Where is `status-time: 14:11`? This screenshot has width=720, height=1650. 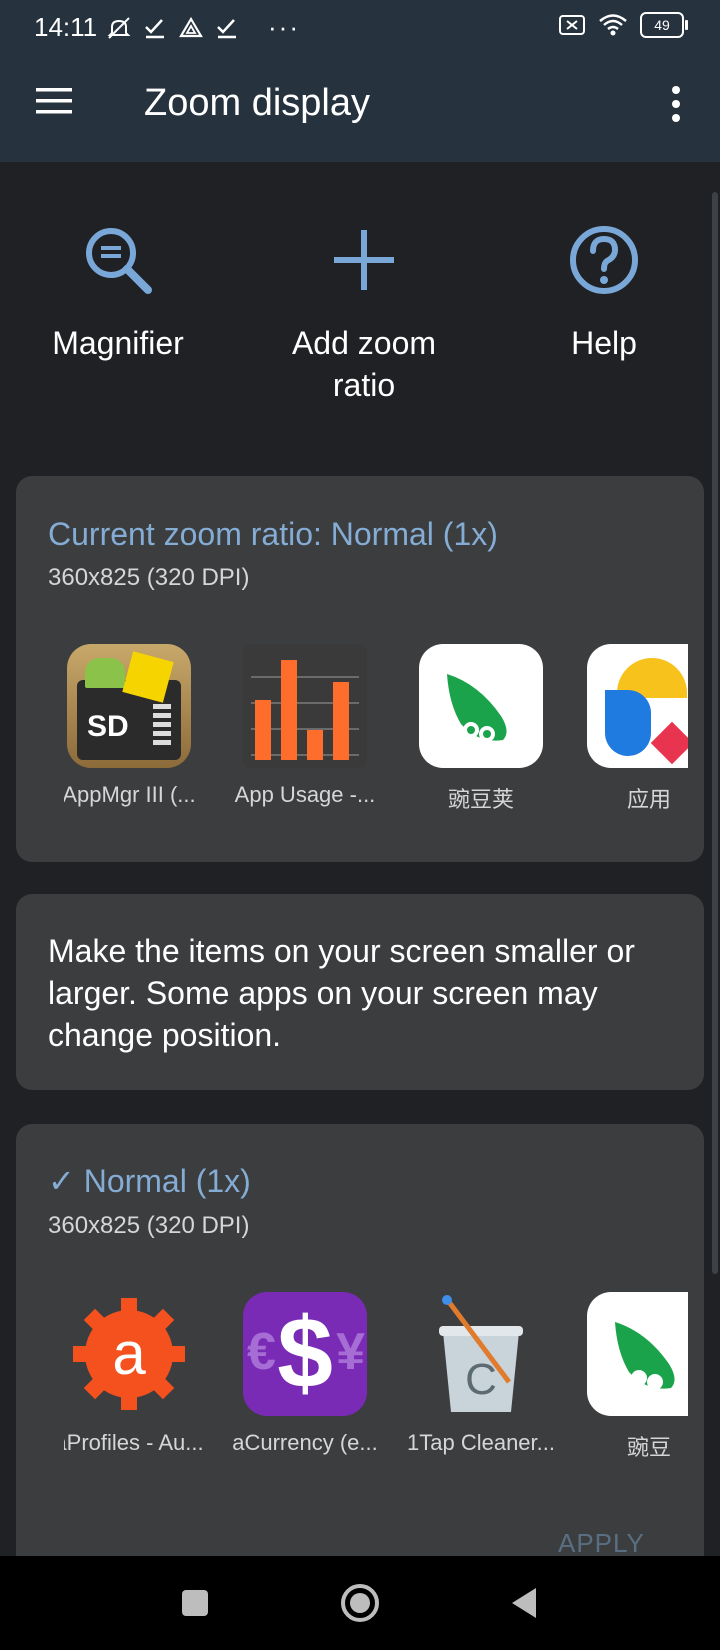 status-time: 14:11 is located at coordinates (66, 27).